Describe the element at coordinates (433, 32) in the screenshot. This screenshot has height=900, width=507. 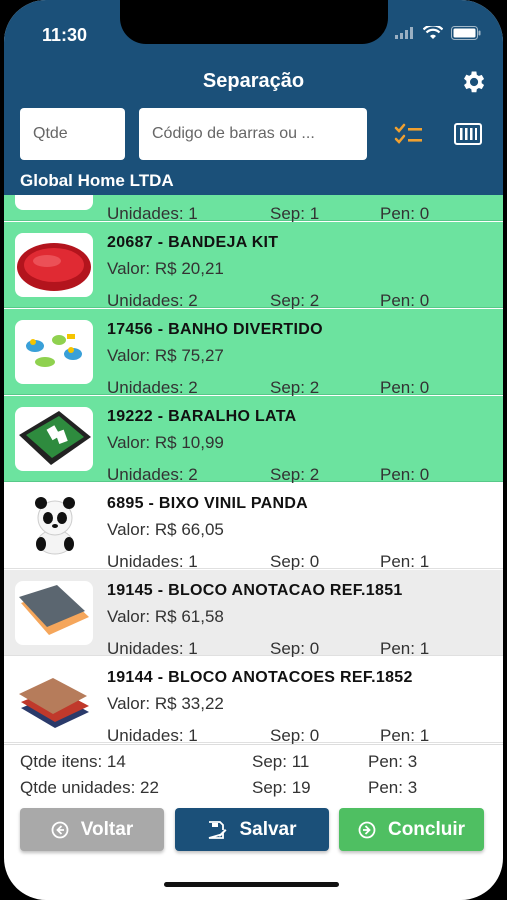
I see `wifi-icon` at that location.